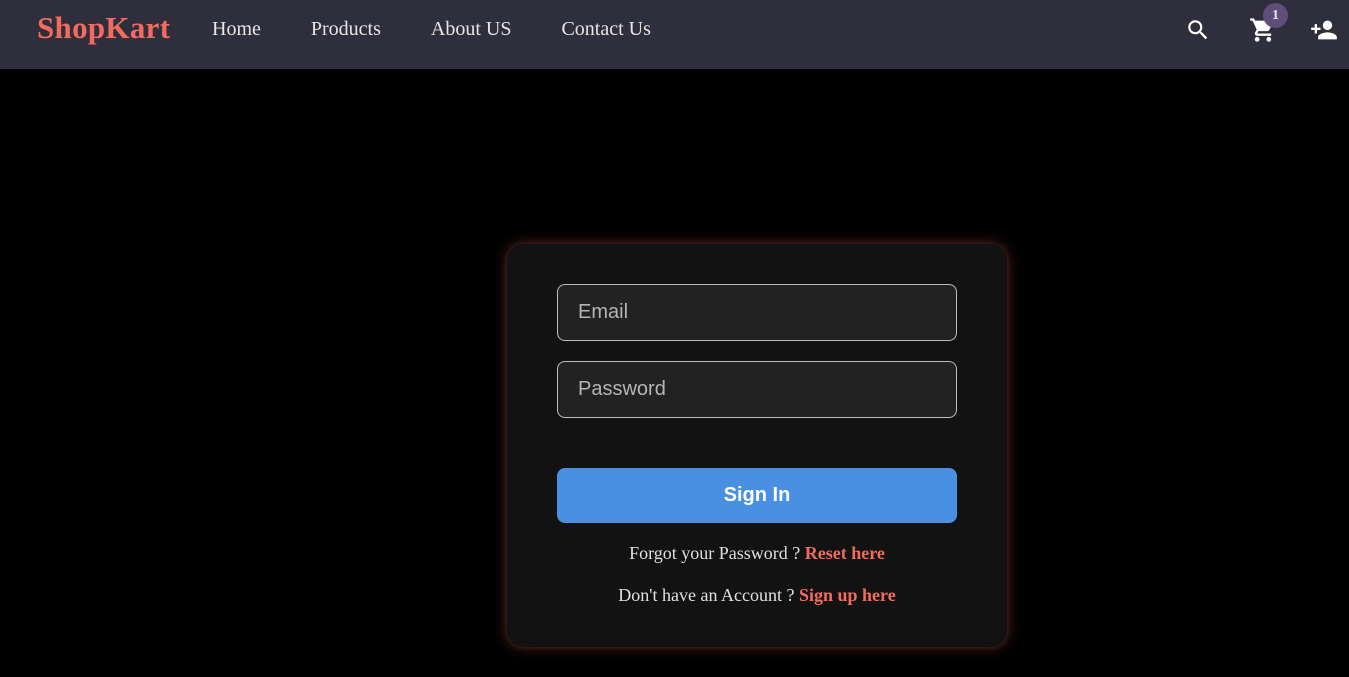 This screenshot has width=1349, height=677. What do you see at coordinates (236, 29) in the screenshot?
I see `nav-link-home: Home` at bounding box center [236, 29].